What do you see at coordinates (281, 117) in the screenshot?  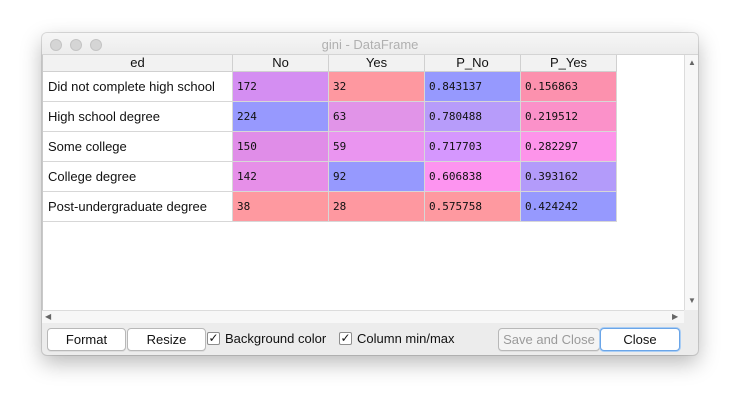 I see `table-cell: 224` at bounding box center [281, 117].